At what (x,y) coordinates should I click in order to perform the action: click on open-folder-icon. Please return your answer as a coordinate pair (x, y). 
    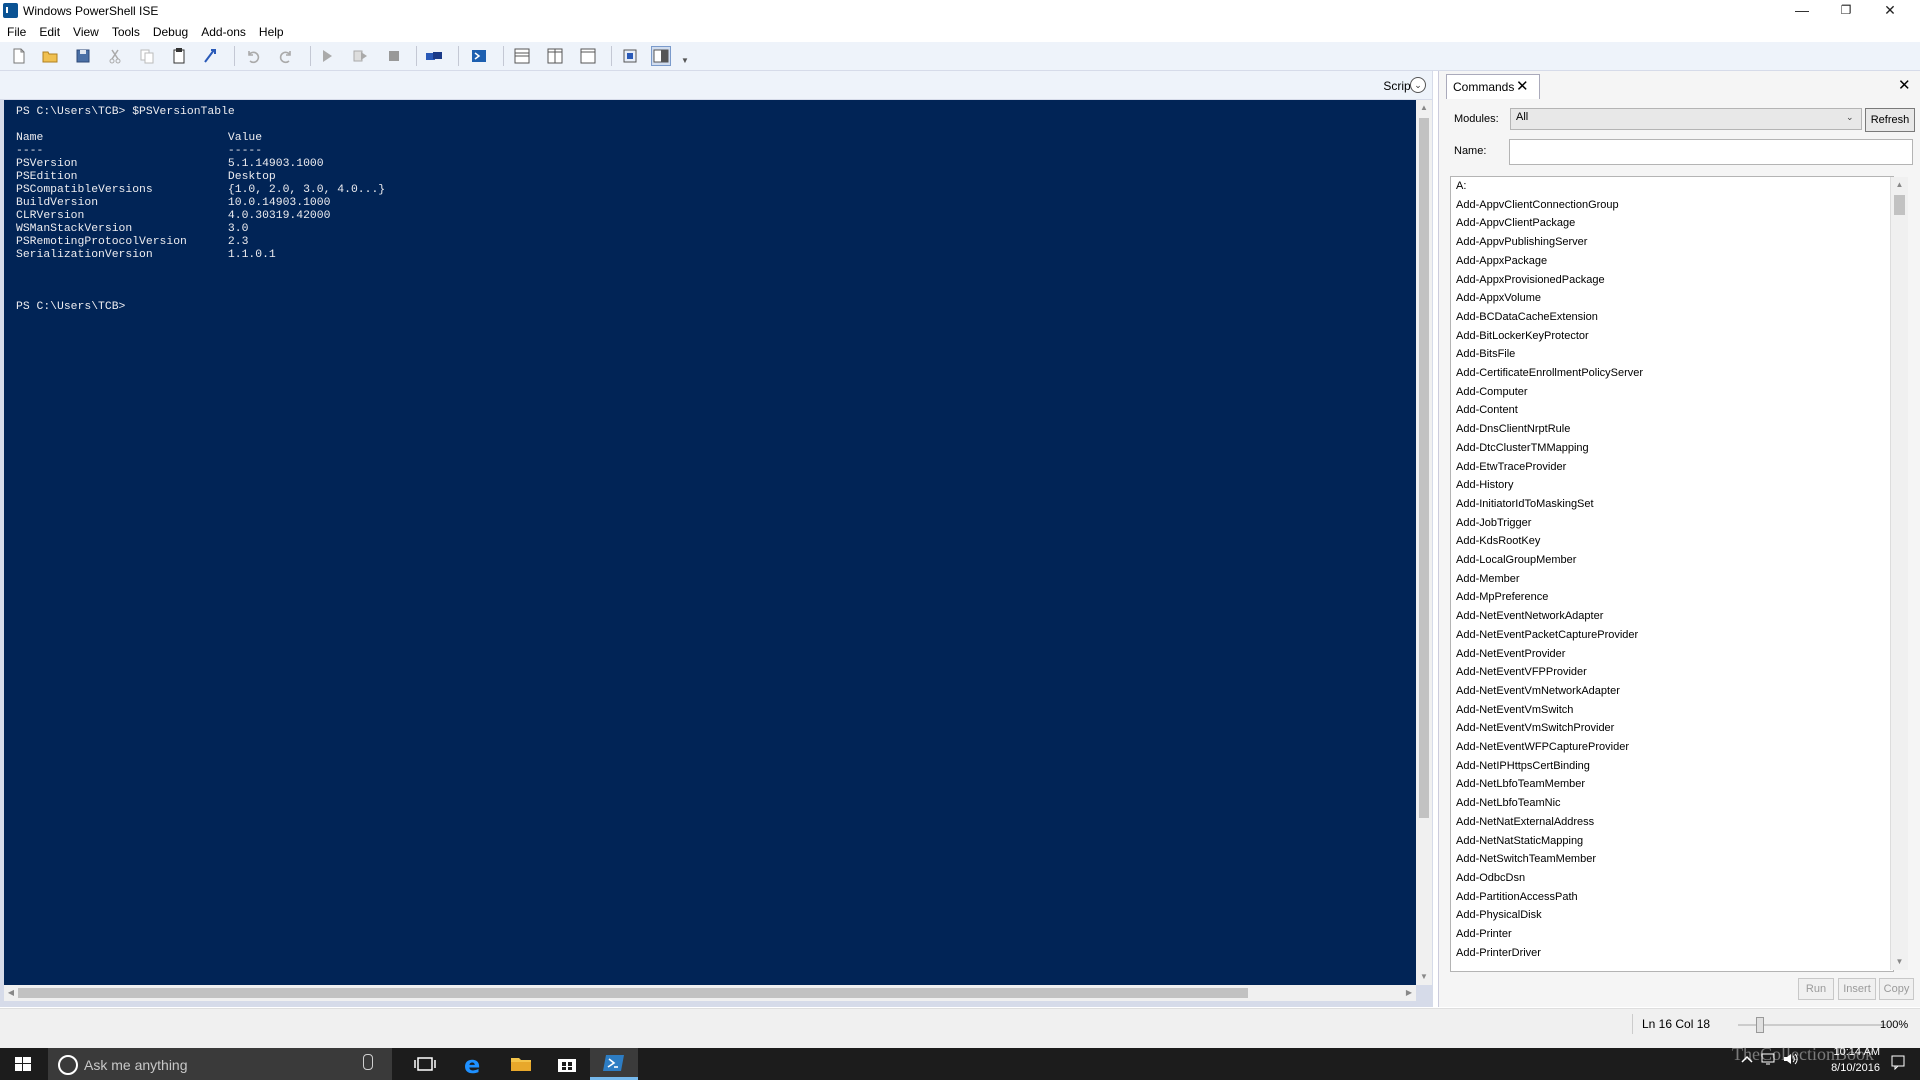
    Looking at the image, I should click on (50, 56).